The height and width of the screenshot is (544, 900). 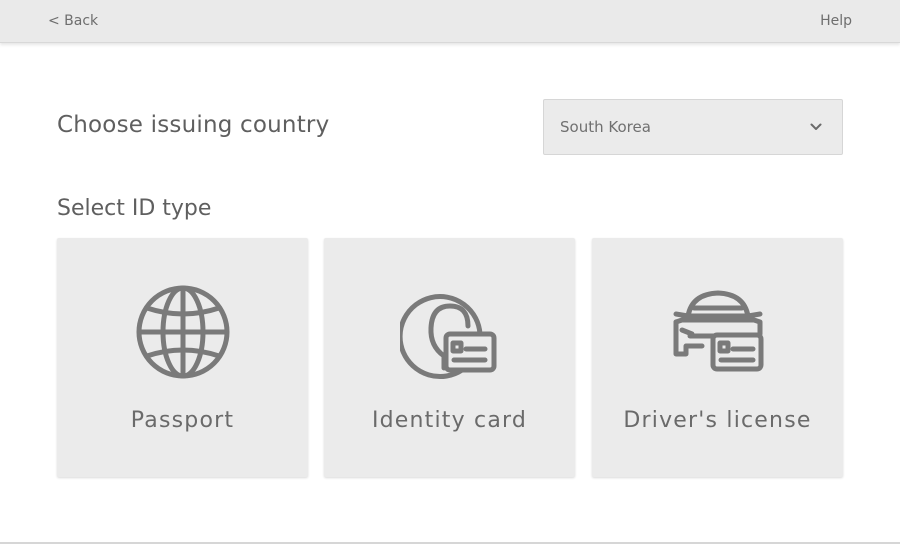 I want to click on id-type-heading: Select ID type, so click(x=134, y=208).